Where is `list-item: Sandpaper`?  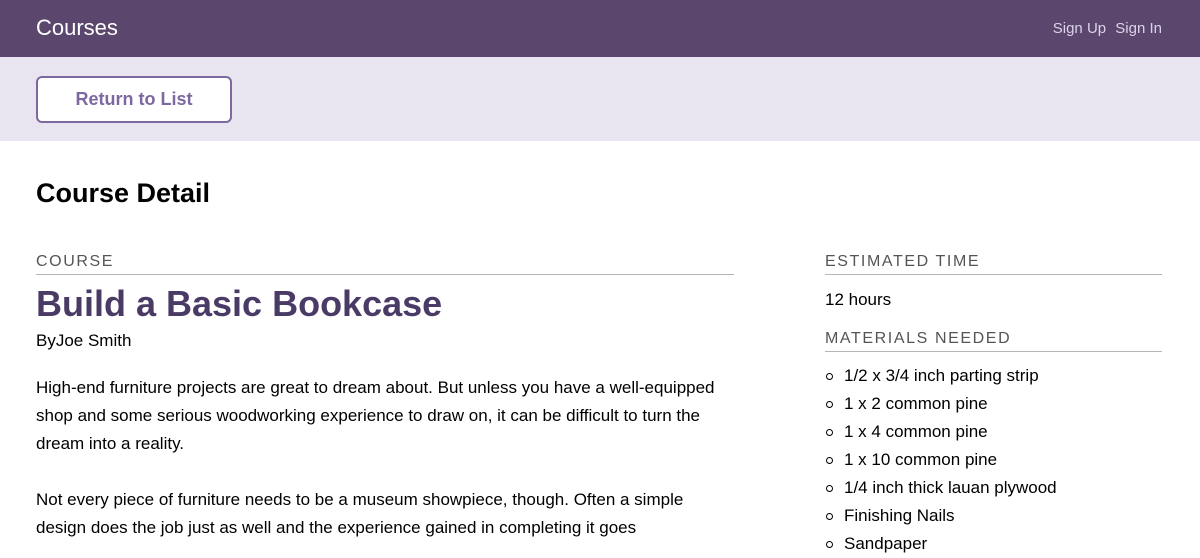
list-item: Sandpaper is located at coordinates (993, 544).